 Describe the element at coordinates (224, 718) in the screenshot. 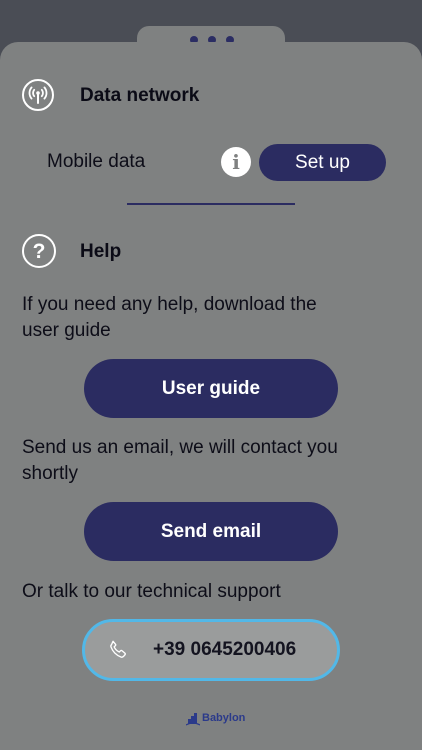

I see `brand-name: Babylon` at that location.